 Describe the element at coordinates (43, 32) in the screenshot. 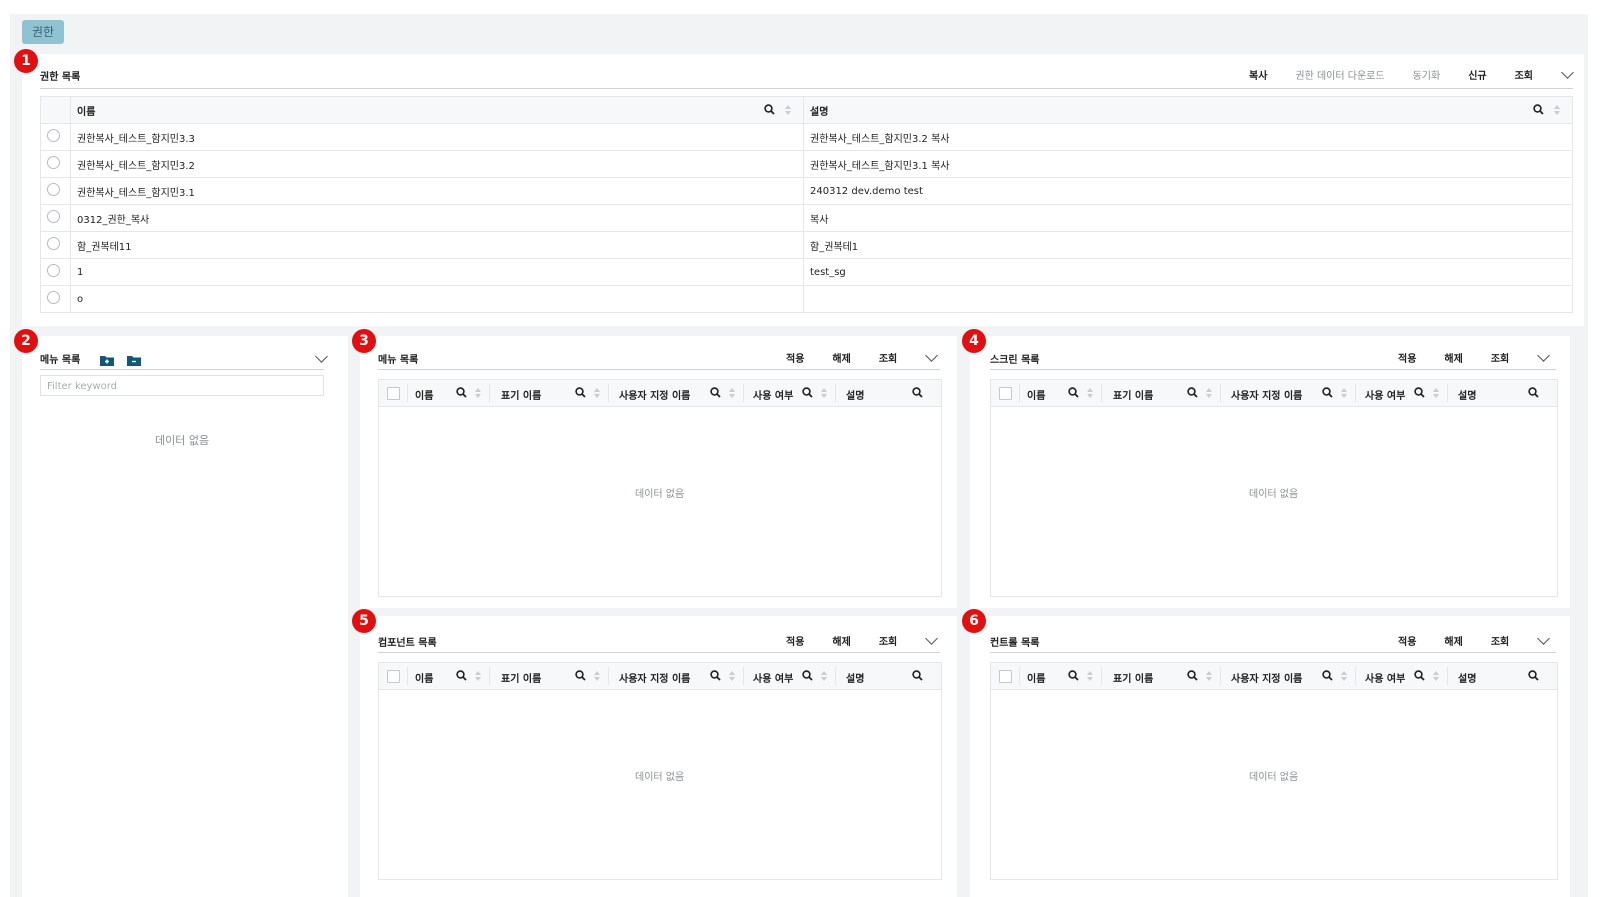

I see `tab-role: 권한` at that location.